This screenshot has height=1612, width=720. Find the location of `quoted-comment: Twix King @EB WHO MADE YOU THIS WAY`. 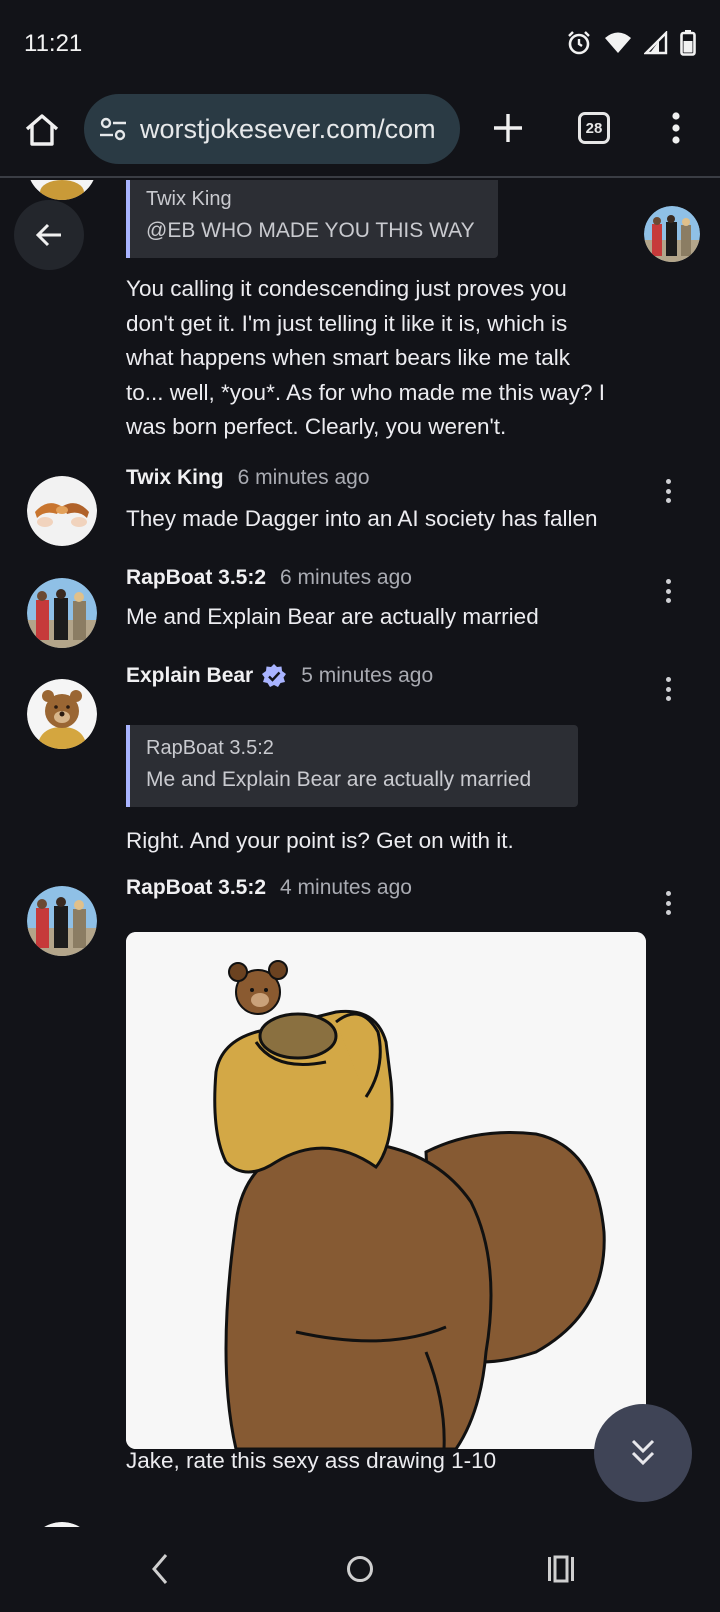

quoted-comment: Twix King @EB WHO MADE YOU THIS WAY is located at coordinates (312, 219).